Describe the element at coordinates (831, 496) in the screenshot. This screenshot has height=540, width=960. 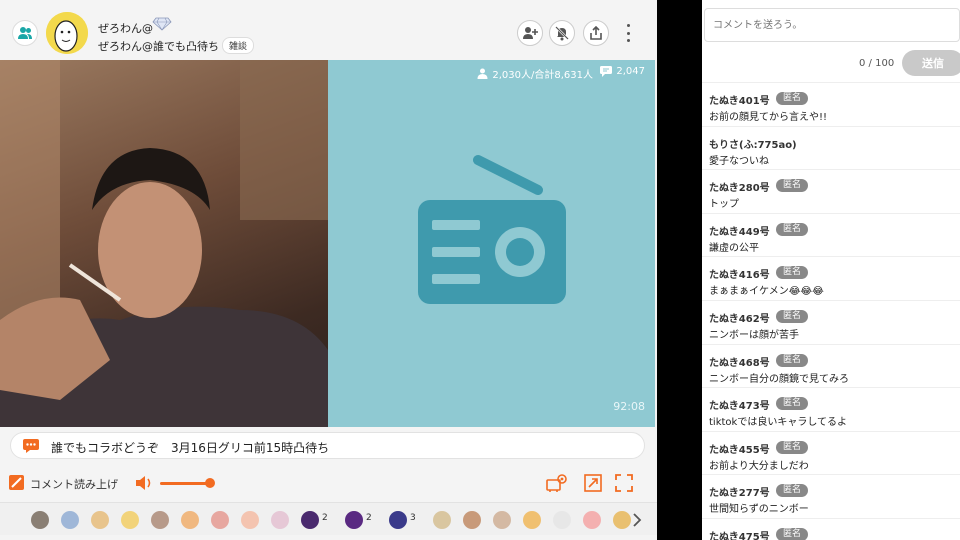
I see `comment-item: たぬき277号 匿名 世間知らずのニンボー` at that location.